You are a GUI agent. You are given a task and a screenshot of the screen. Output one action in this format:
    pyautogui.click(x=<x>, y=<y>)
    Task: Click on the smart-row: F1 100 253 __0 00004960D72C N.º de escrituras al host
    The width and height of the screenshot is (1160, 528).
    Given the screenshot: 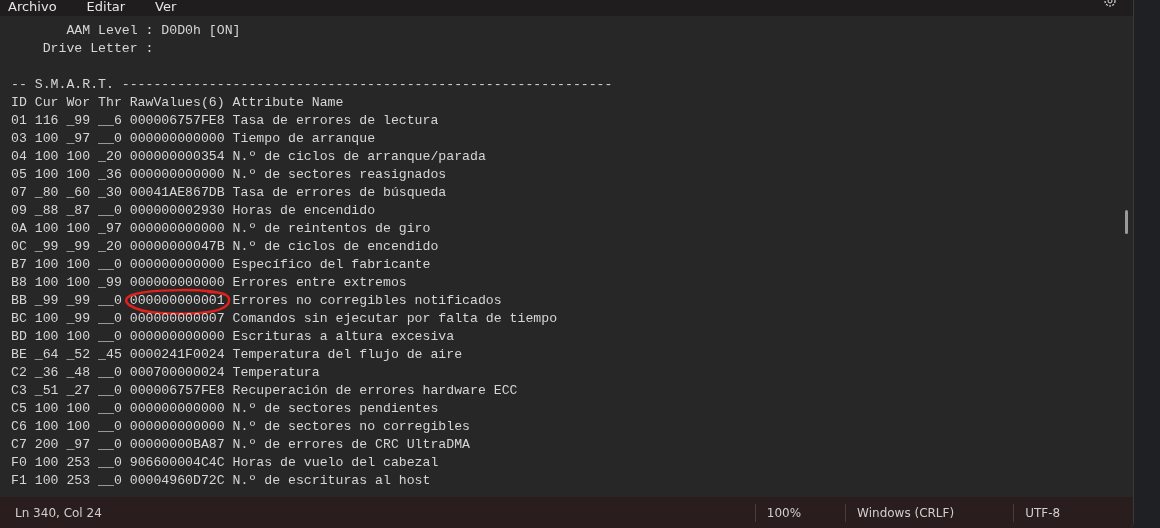 What is the action you would take?
    pyautogui.click(x=221, y=481)
    